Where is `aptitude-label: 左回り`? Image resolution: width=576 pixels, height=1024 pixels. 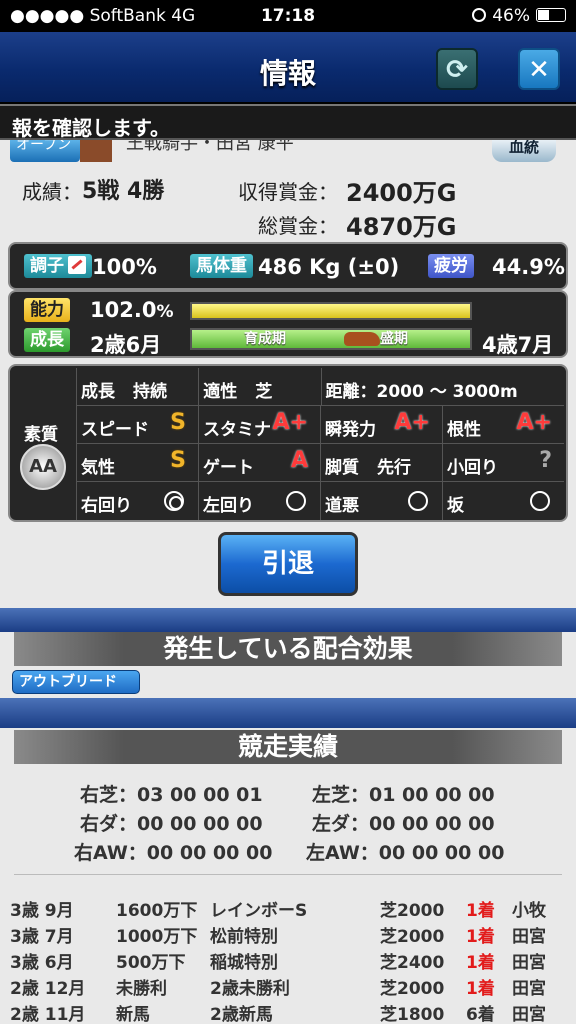
aptitude-label: 左回り is located at coordinates (228, 506).